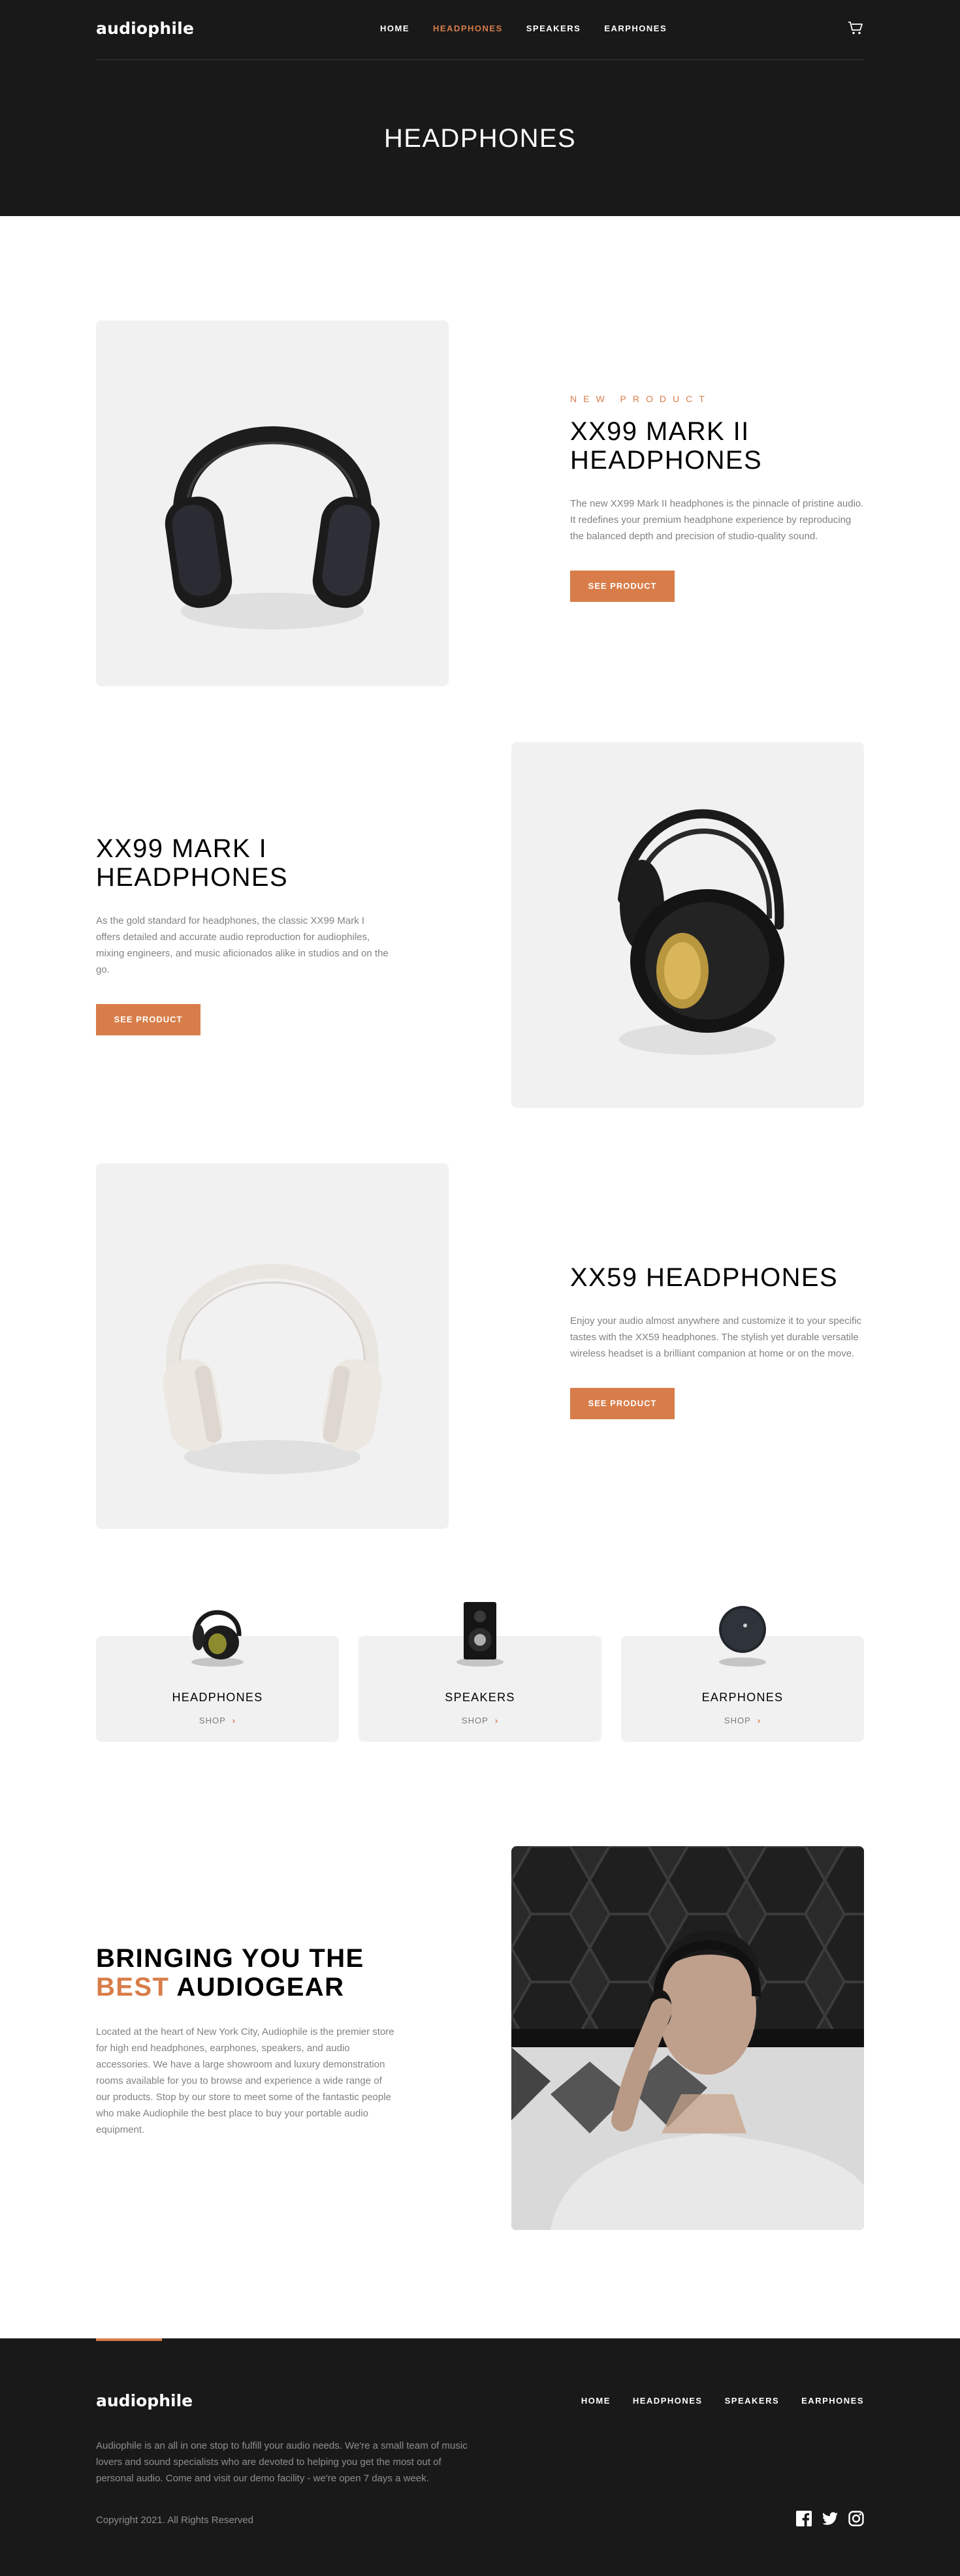 The image size is (960, 2576). I want to click on nav-speakers: SPEAKERS, so click(553, 29).